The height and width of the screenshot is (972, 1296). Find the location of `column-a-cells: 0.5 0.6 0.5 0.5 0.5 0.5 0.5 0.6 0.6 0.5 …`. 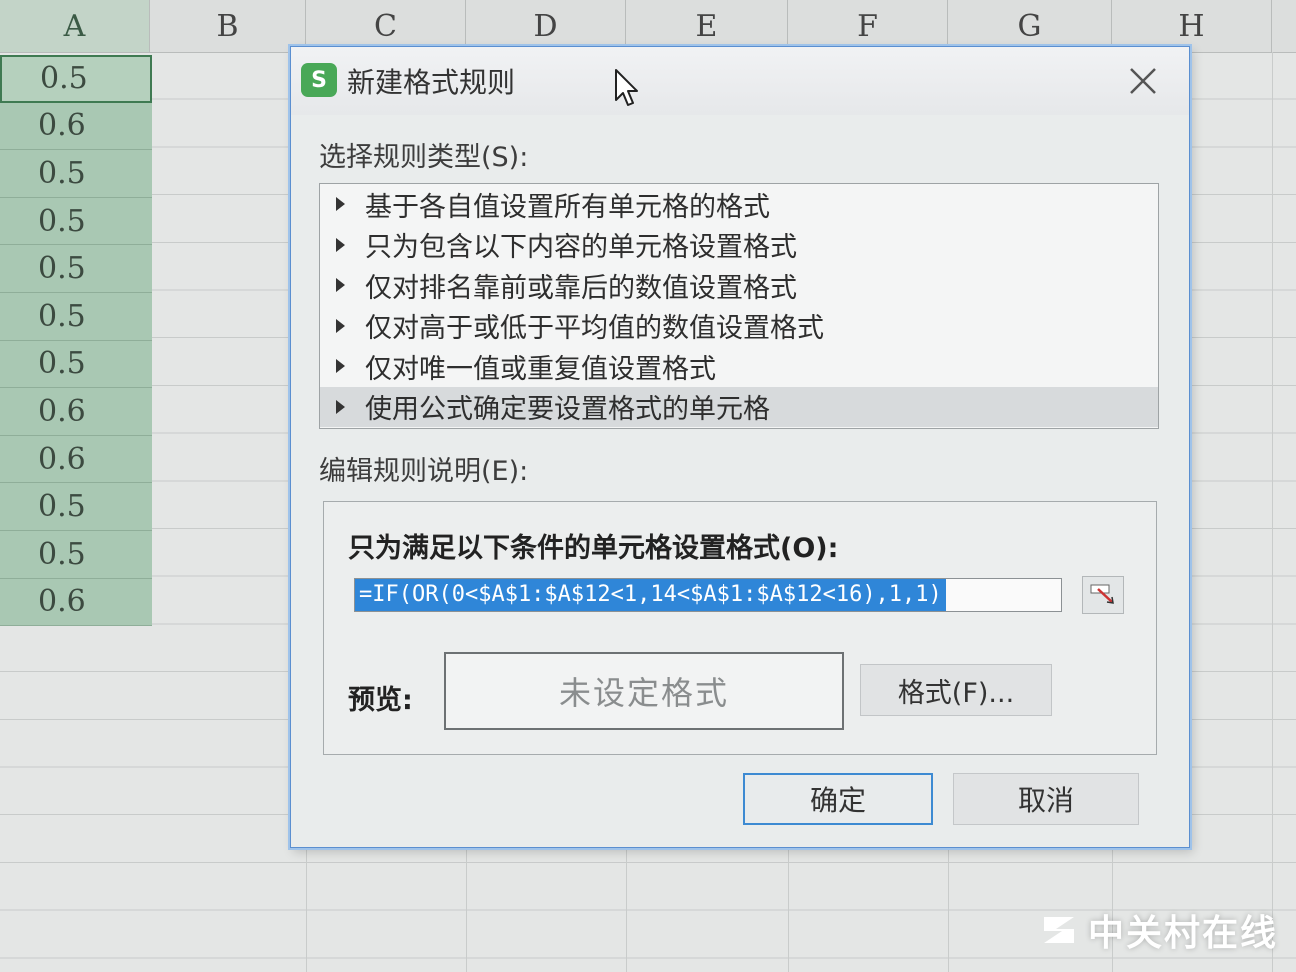

column-a-cells: 0.5 0.6 0.5 0.5 0.5 0.5 0.5 0.6 0.6 0.5 … is located at coordinates (76, 341).